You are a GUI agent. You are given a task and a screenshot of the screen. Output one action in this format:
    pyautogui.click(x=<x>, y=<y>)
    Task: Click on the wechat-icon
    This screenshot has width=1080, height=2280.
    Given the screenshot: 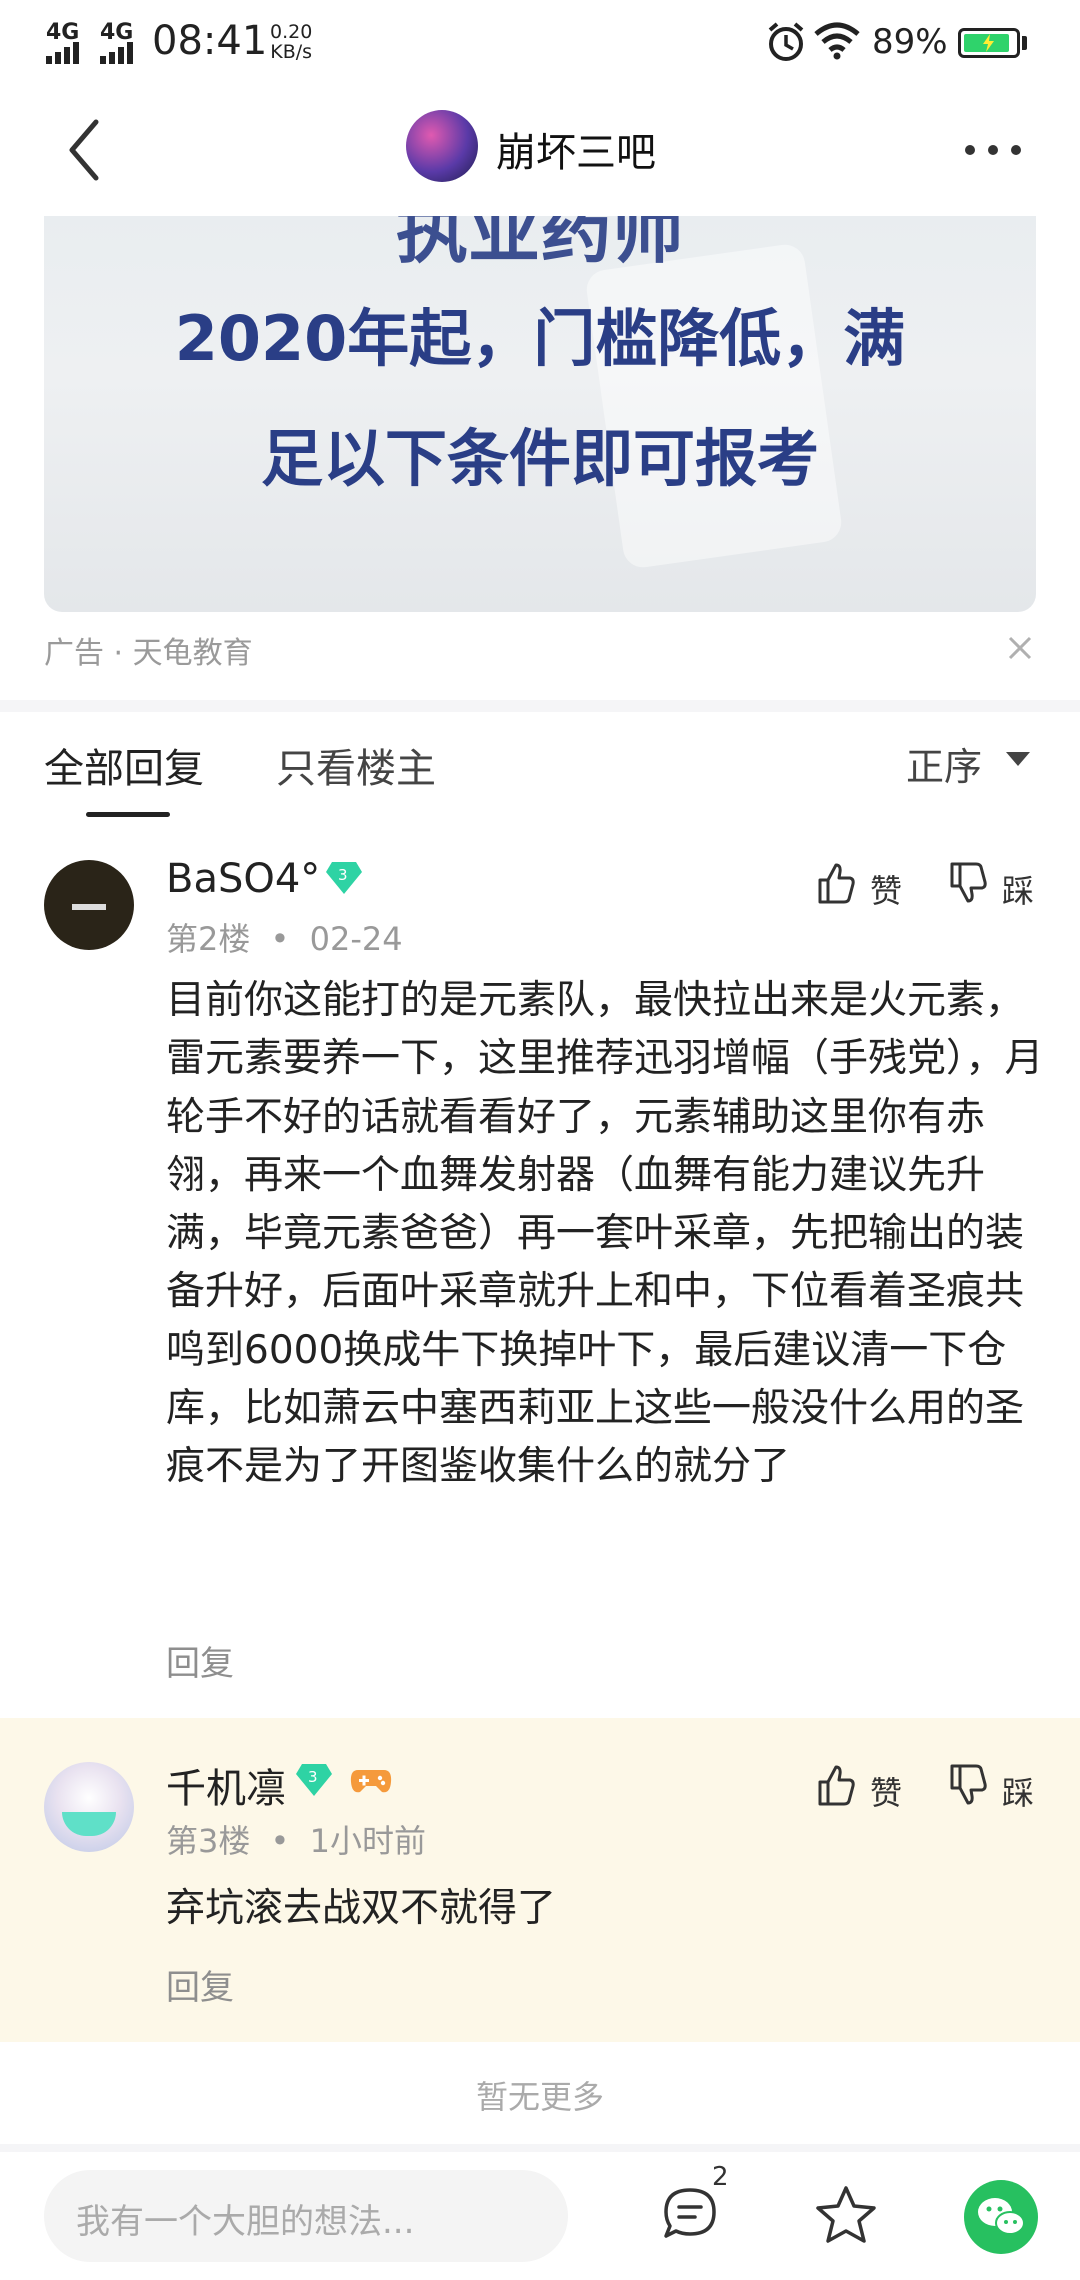 What is the action you would take?
    pyautogui.click(x=1001, y=2216)
    